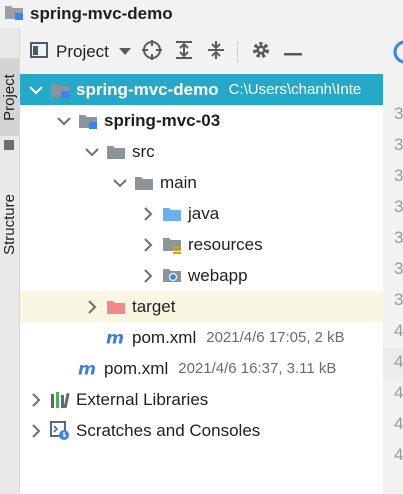 The width and height of the screenshot is (403, 494). I want to click on tree-node-label: spring-mvc-demo, so click(147, 89).